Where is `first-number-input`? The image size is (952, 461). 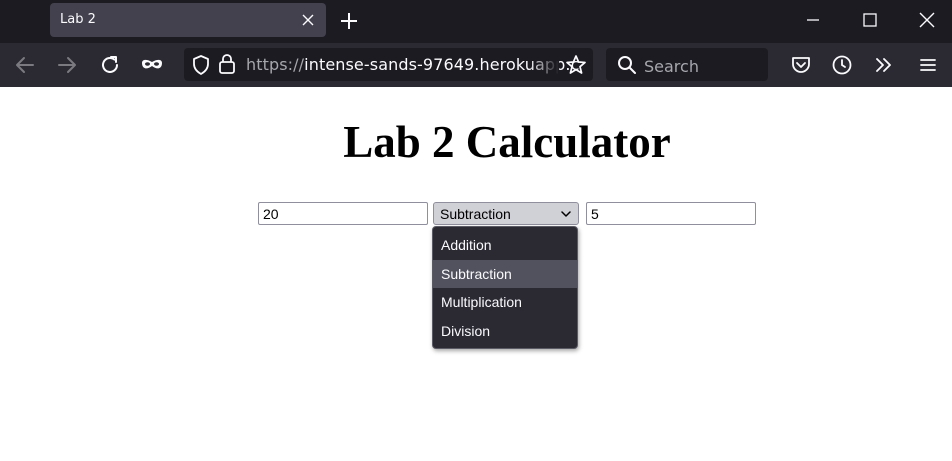 first-number-input is located at coordinates (343, 213).